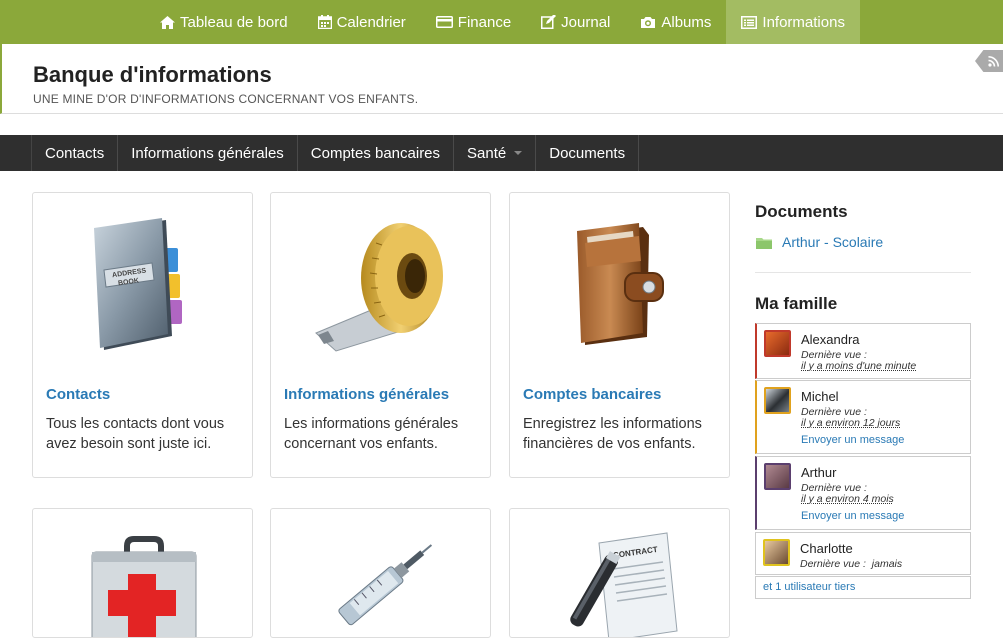  What do you see at coordinates (796, 303) in the screenshot?
I see `family-heading: Ma famille` at bounding box center [796, 303].